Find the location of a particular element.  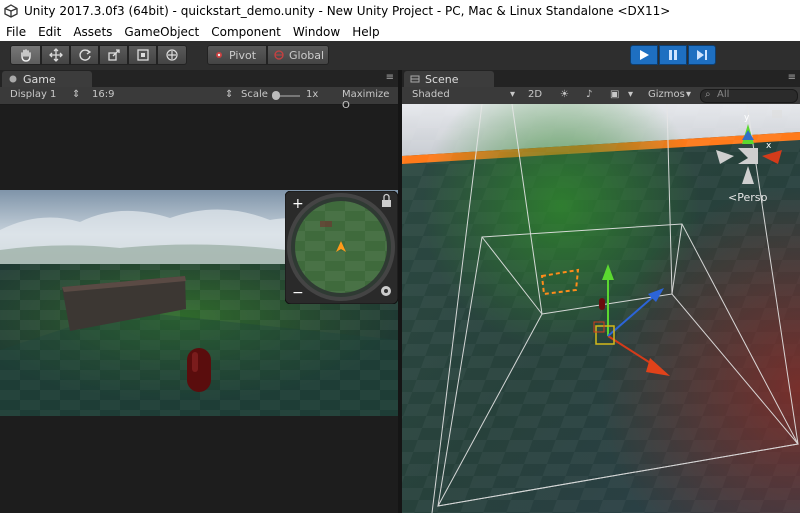

scene-tab-icon is located at coordinates (415, 79).